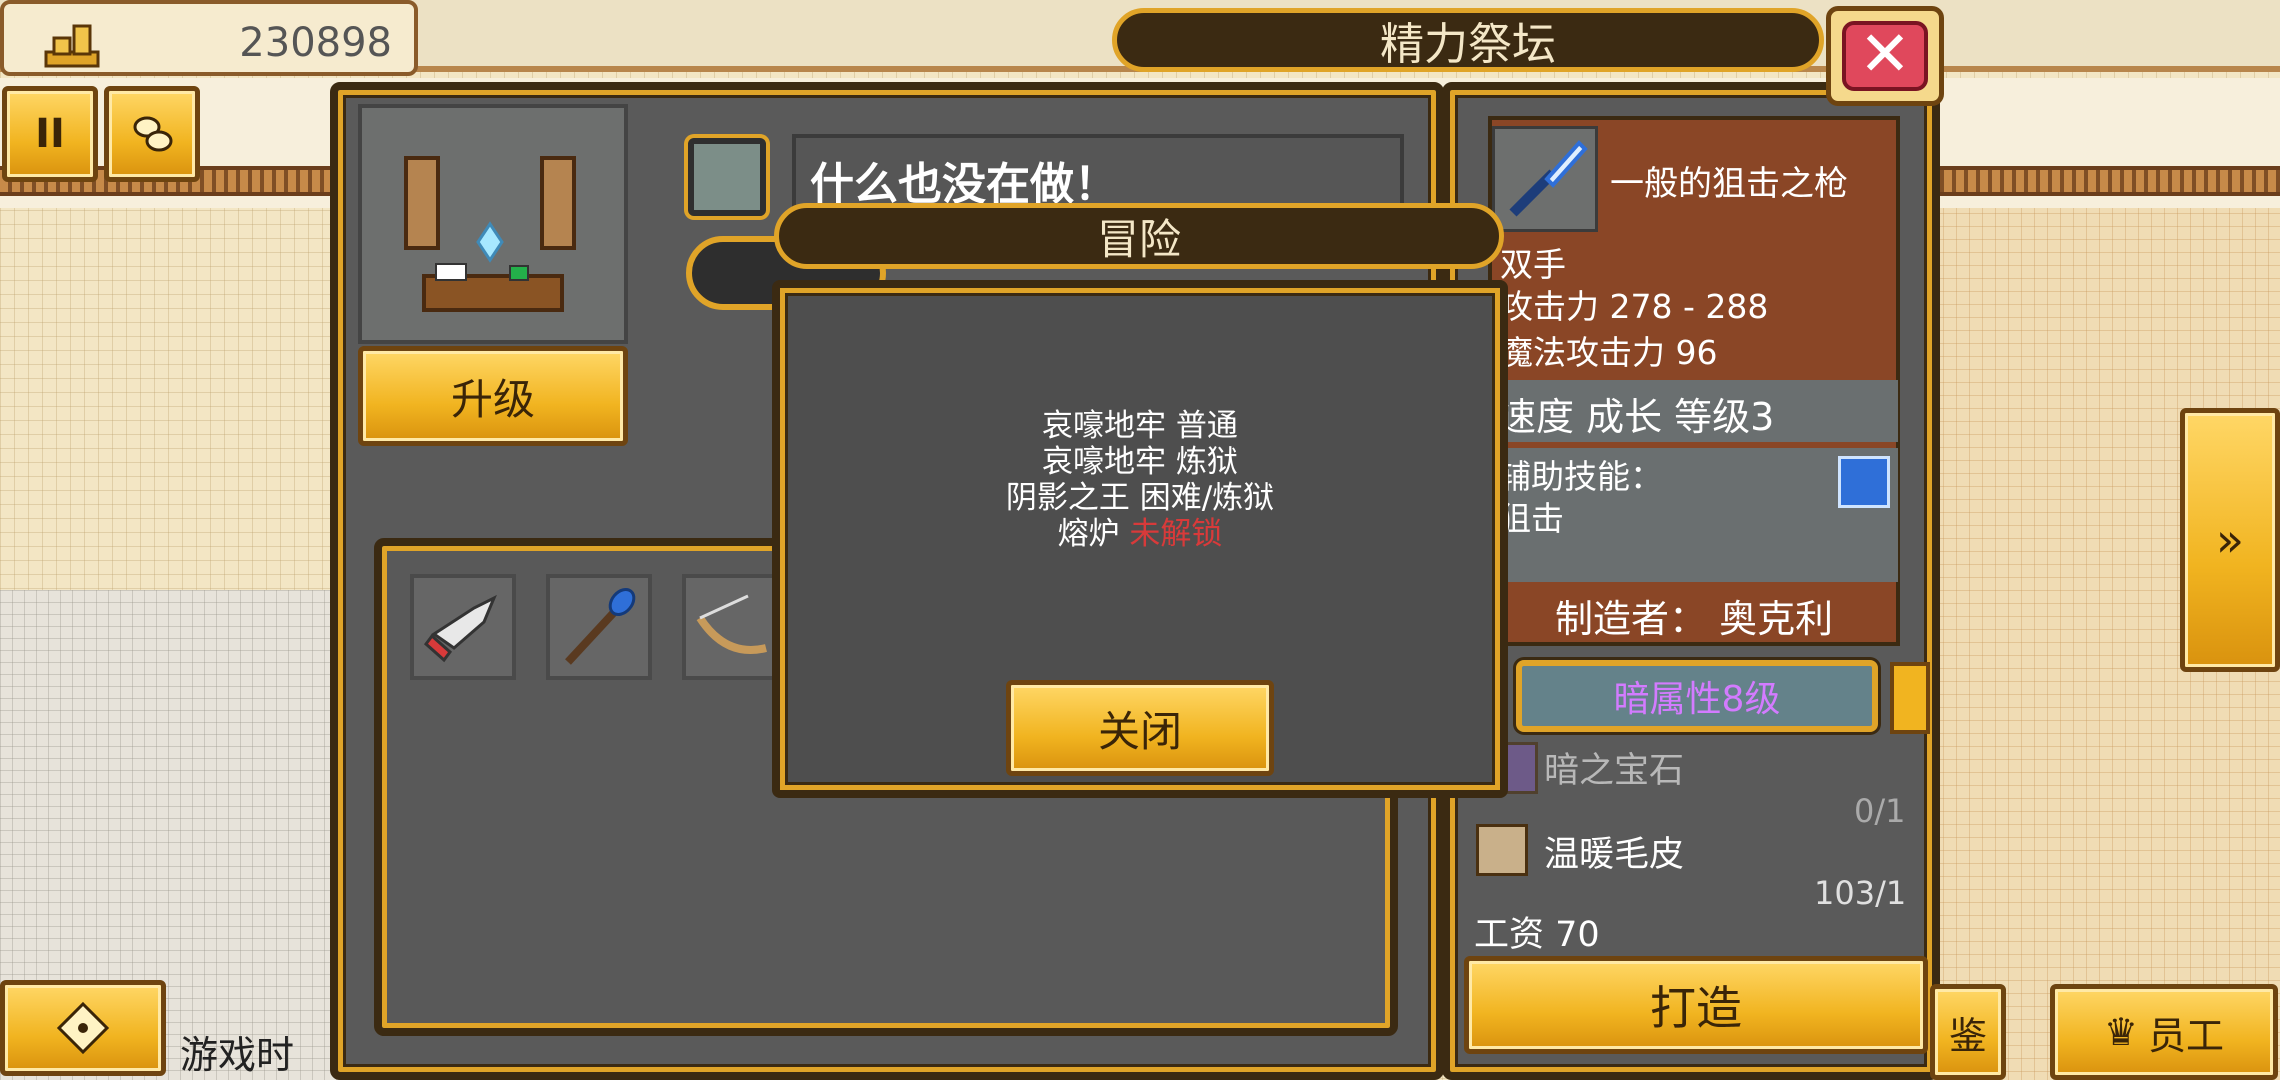  I want to click on item-slot-red-sword, so click(463, 627).